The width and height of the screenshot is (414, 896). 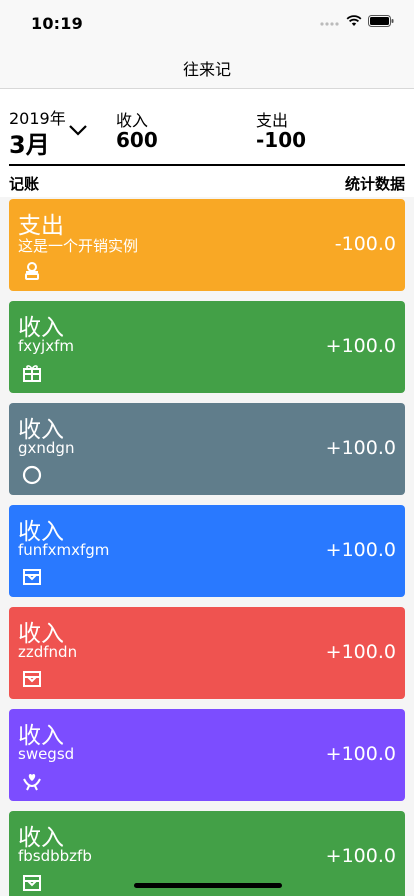 What do you see at coordinates (46, 448) in the screenshot?
I see `entry-note: gxndgn` at bounding box center [46, 448].